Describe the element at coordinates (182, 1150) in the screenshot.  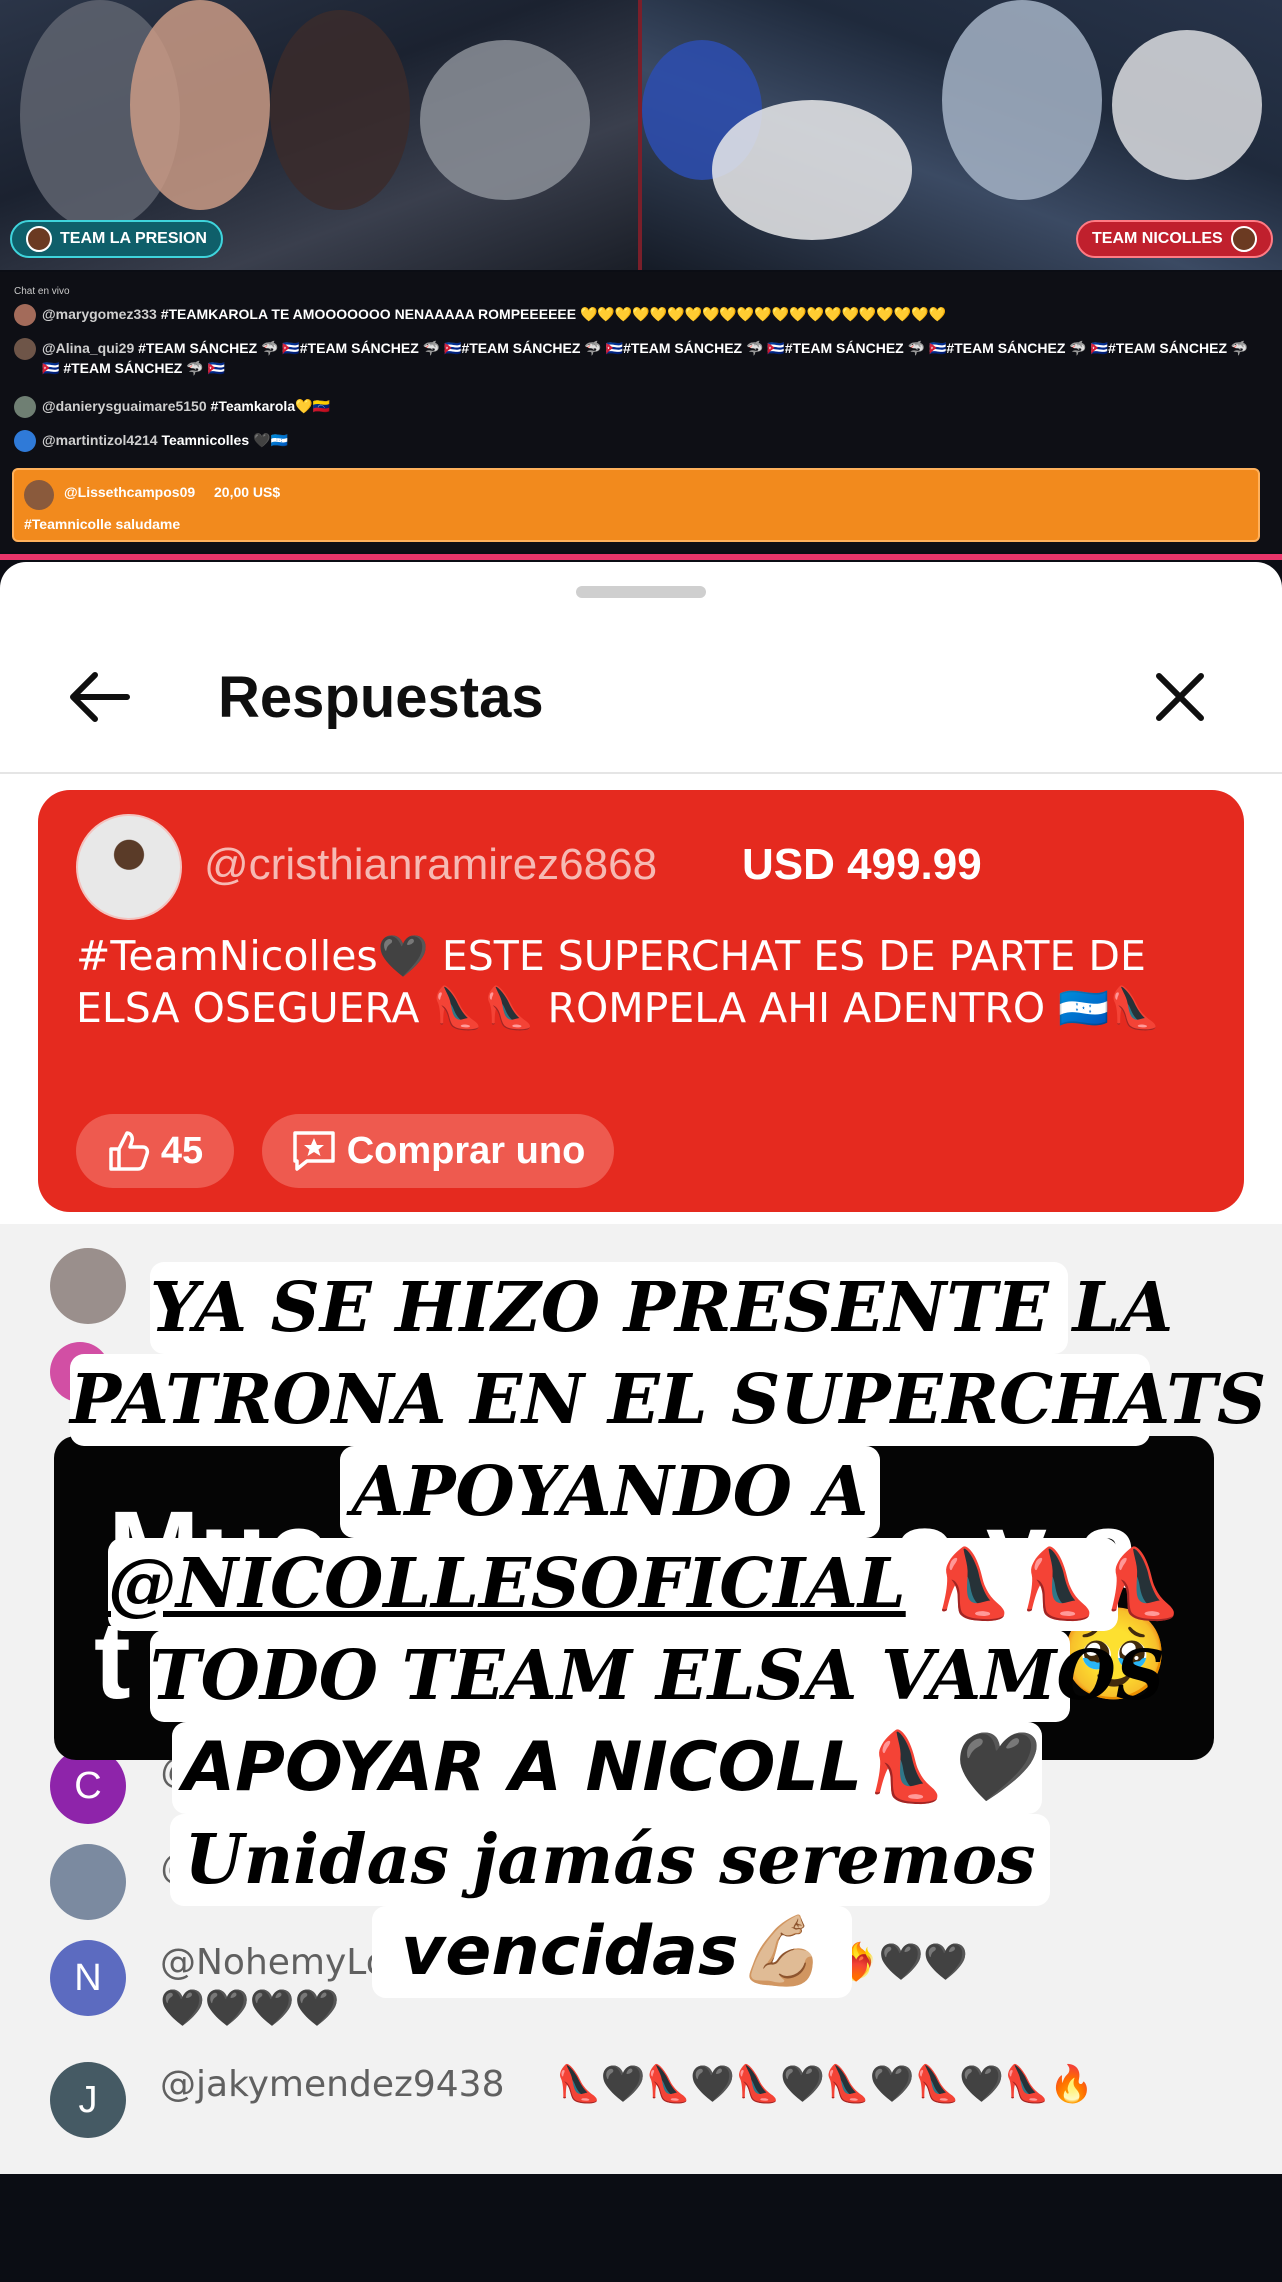
I see `like-count: 45` at that location.